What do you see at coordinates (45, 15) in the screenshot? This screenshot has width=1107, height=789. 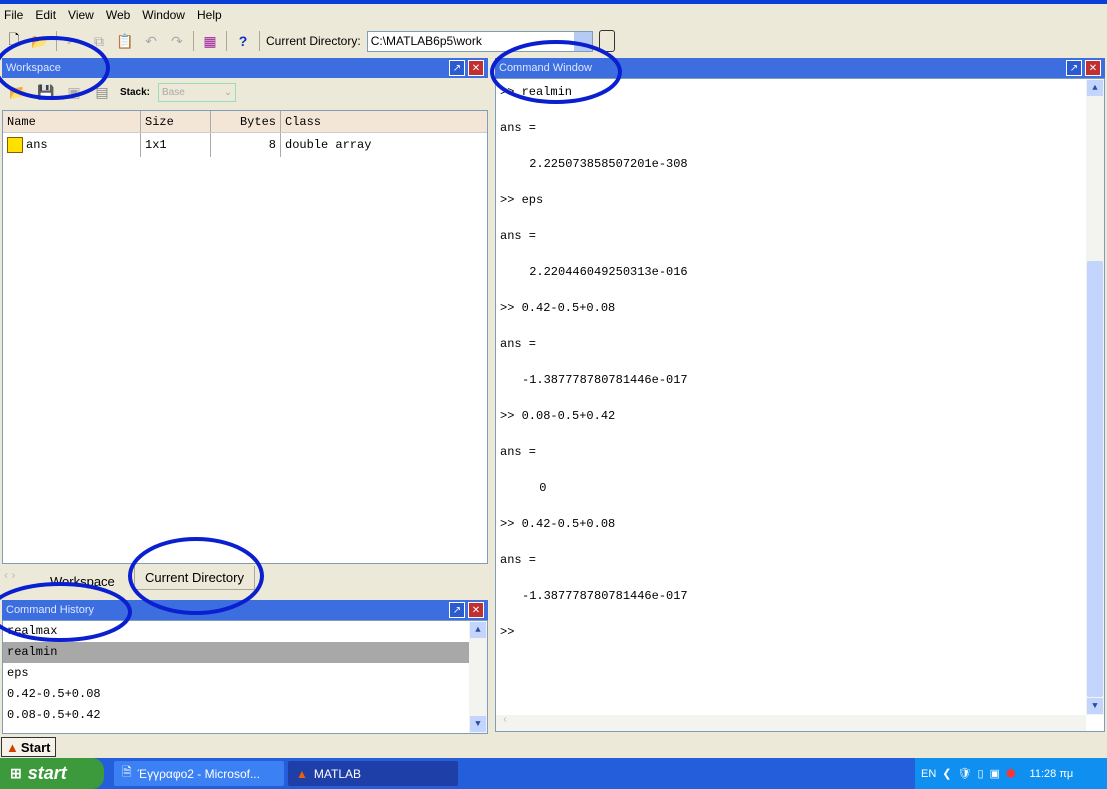 I see `menu-edit: Edit` at bounding box center [45, 15].